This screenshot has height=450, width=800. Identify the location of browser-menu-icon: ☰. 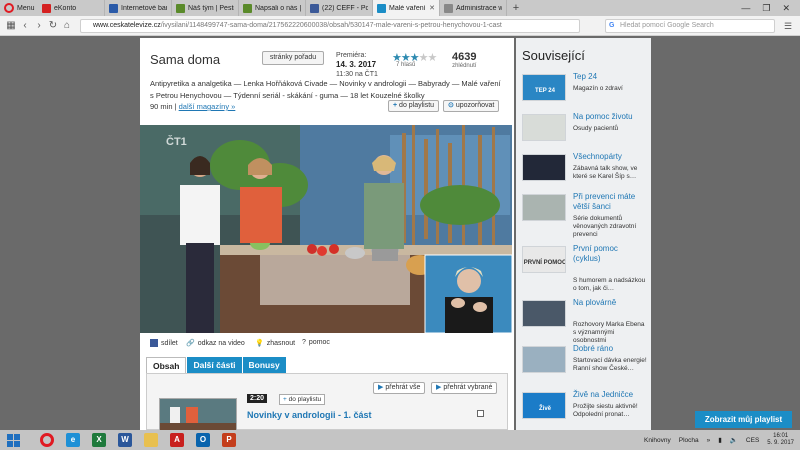
(788, 26).